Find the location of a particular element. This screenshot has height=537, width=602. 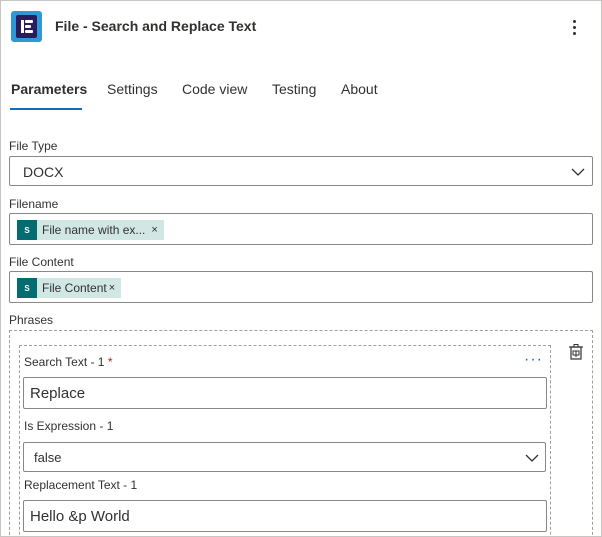

token-label: File Content is located at coordinates (74, 288).